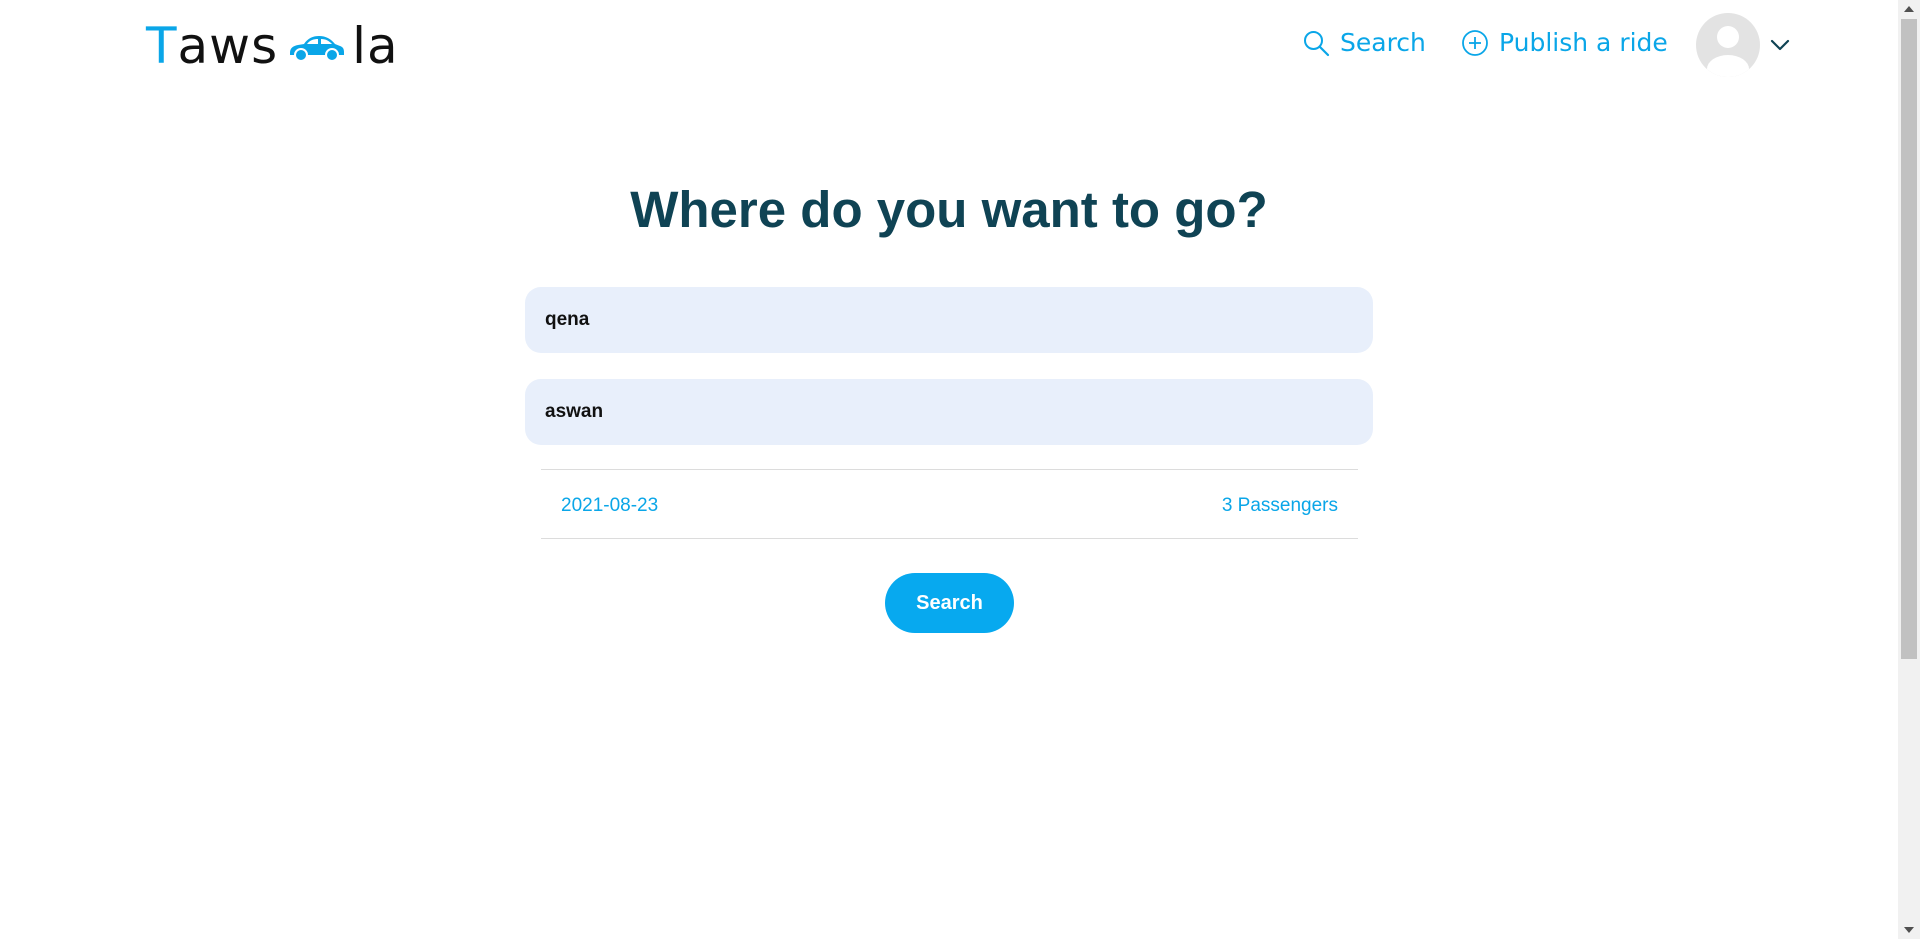 Image resolution: width=1920 pixels, height=939 pixels. I want to click on nav-publish-label: Publish a ride, so click(1583, 42).